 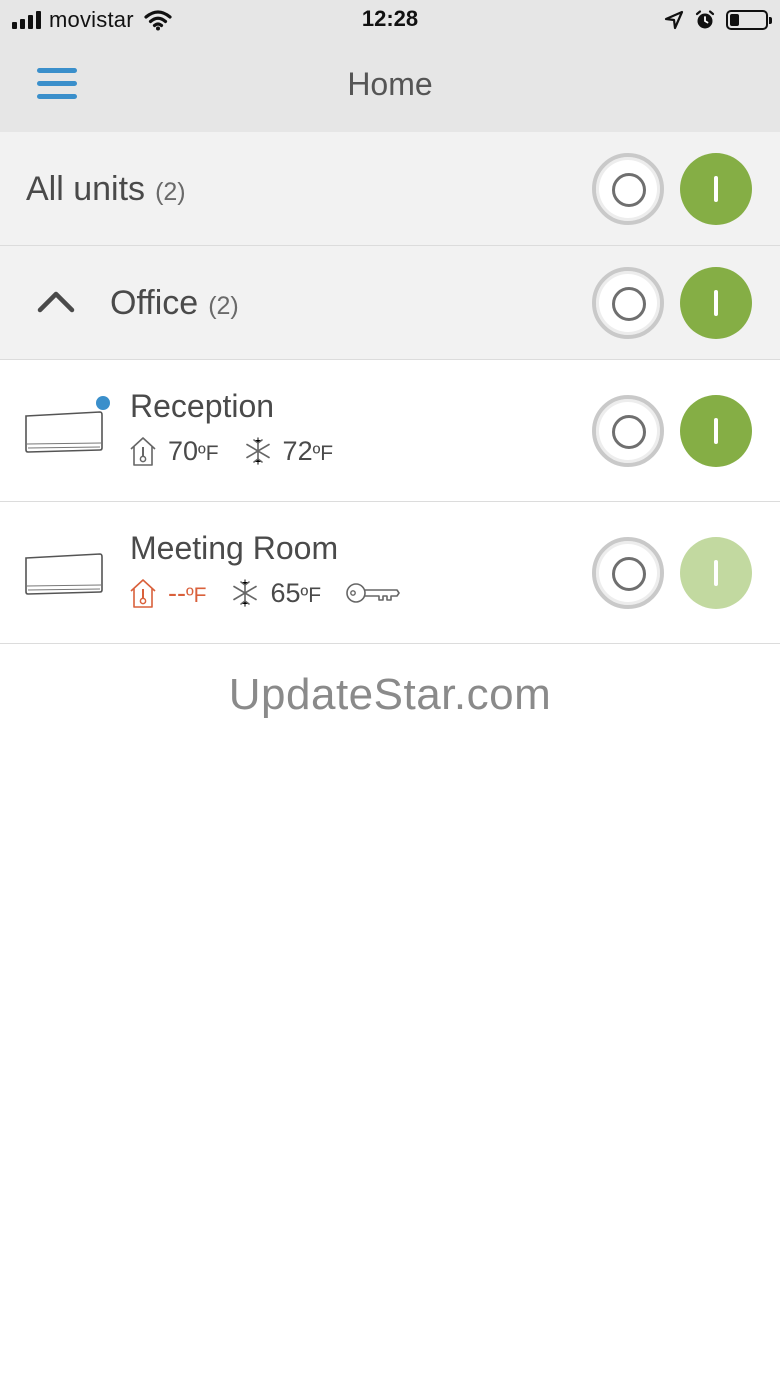 I want to click on unit-readings: --ºF 65ºF, so click(x=264, y=593).